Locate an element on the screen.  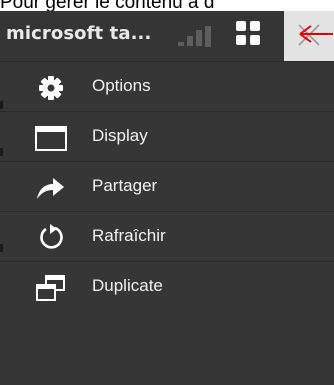
annotation-arrow-icon is located at coordinates (316, 34).